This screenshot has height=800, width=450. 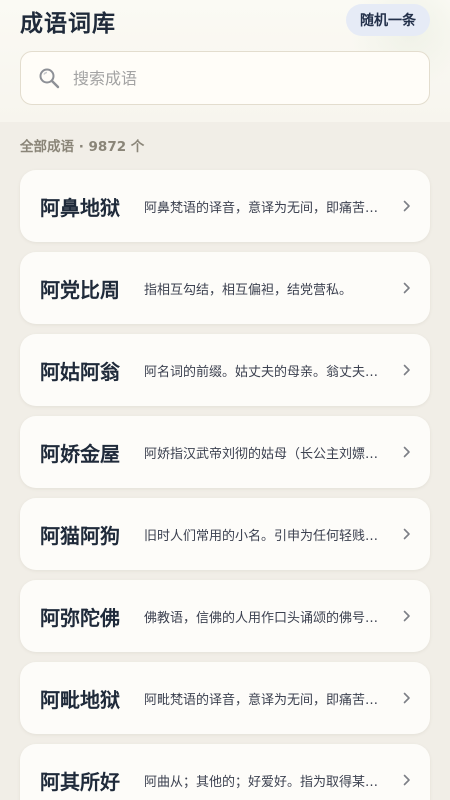 I want to click on idiom-count-label: 全部成语 · 9872 个, so click(x=82, y=147).